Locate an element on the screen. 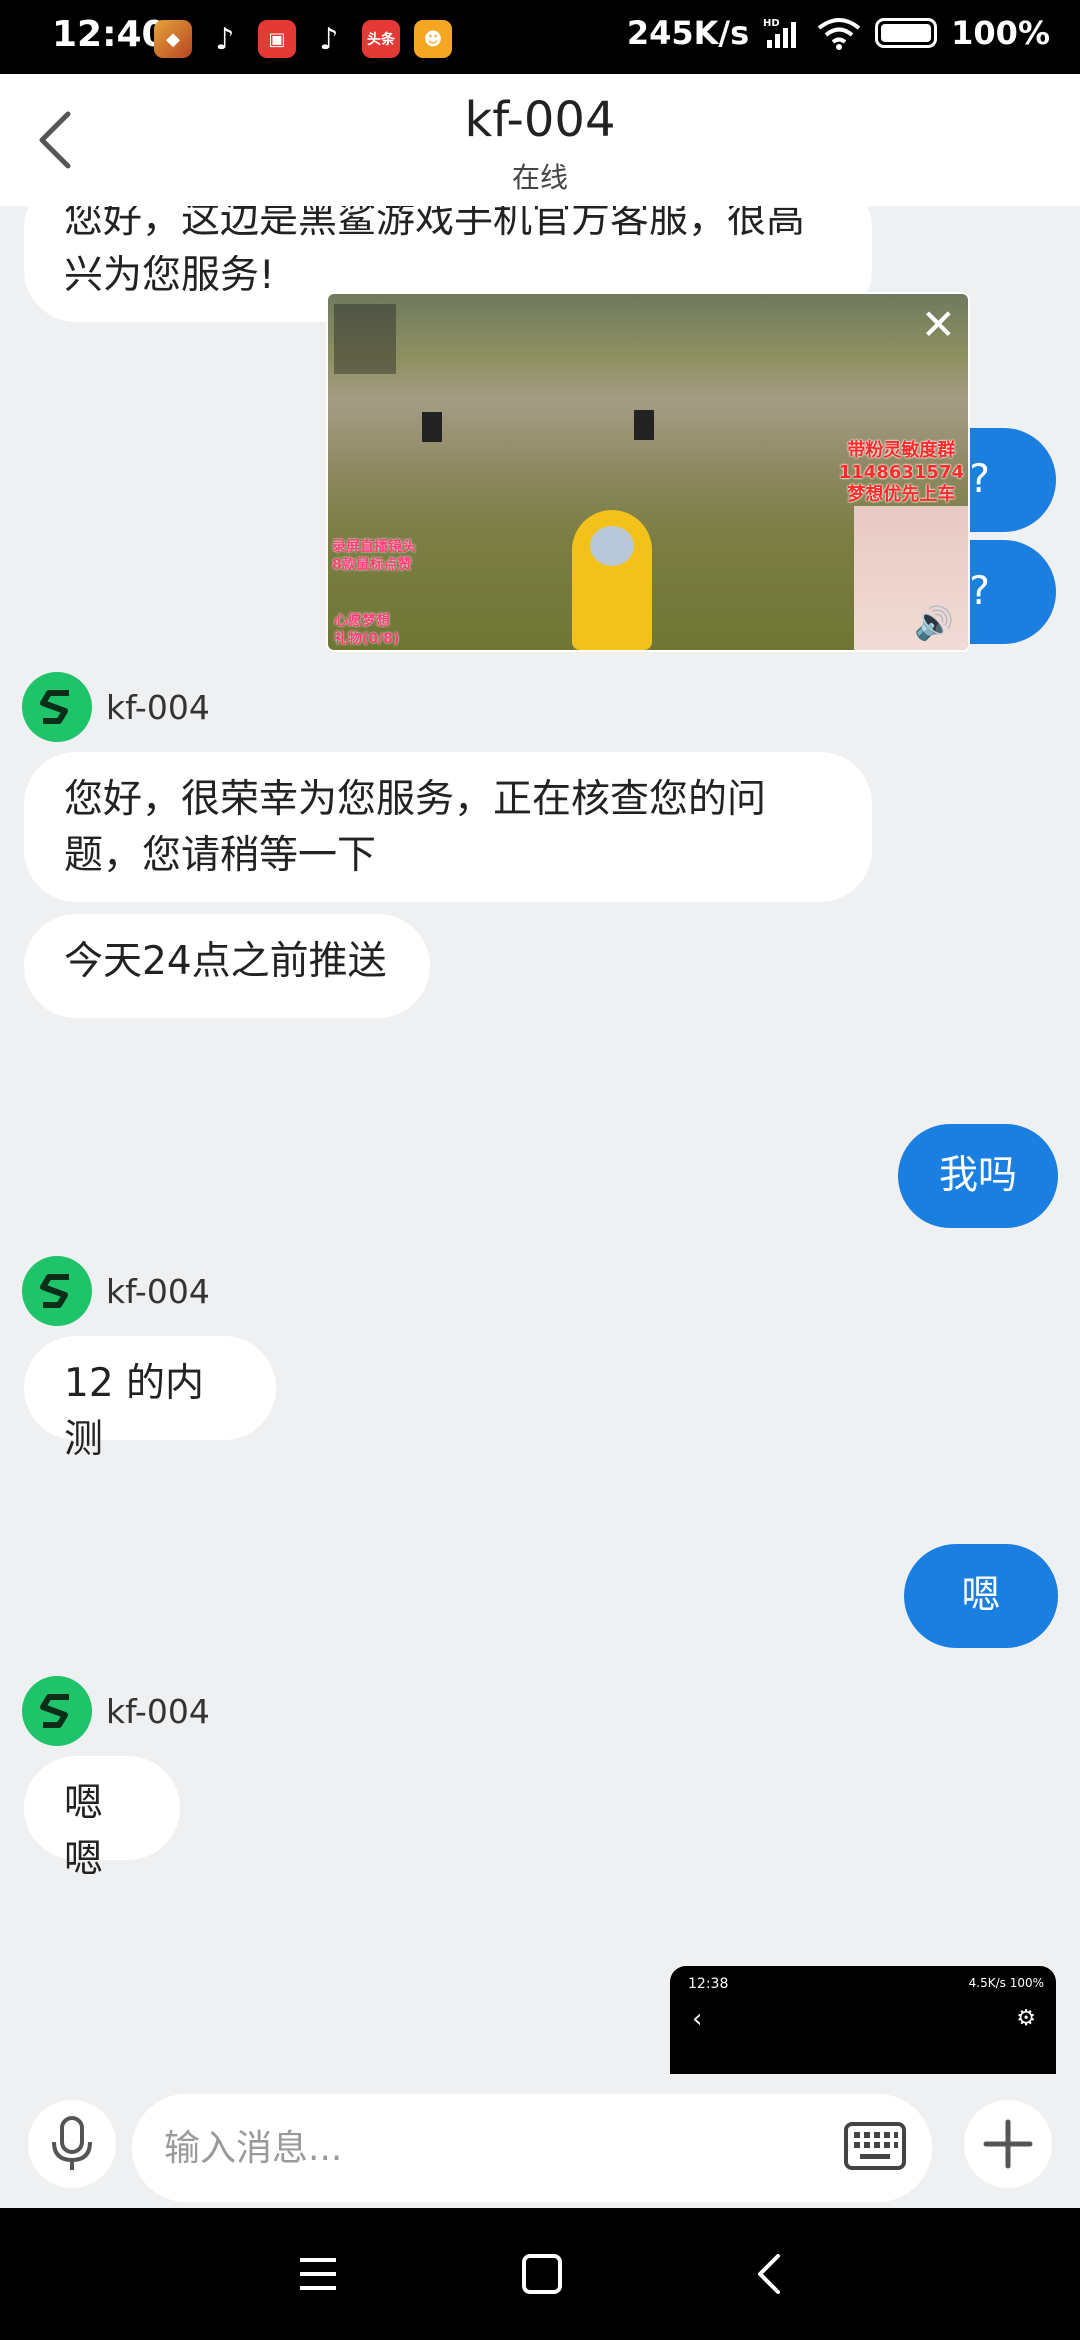 This screenshot has width=1080, height=2340. input-bar is located at coordinates (540, 2151).